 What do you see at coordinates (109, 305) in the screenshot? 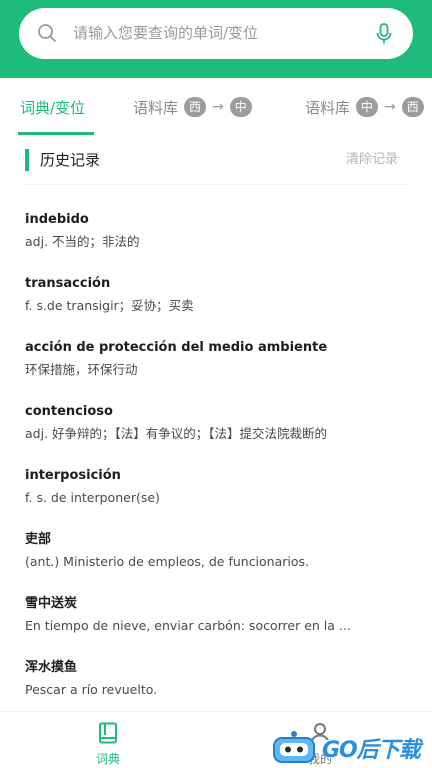
I see `entry-definition: f. s.de transigir；妥协；买卖` at bounding box center [109, 305].